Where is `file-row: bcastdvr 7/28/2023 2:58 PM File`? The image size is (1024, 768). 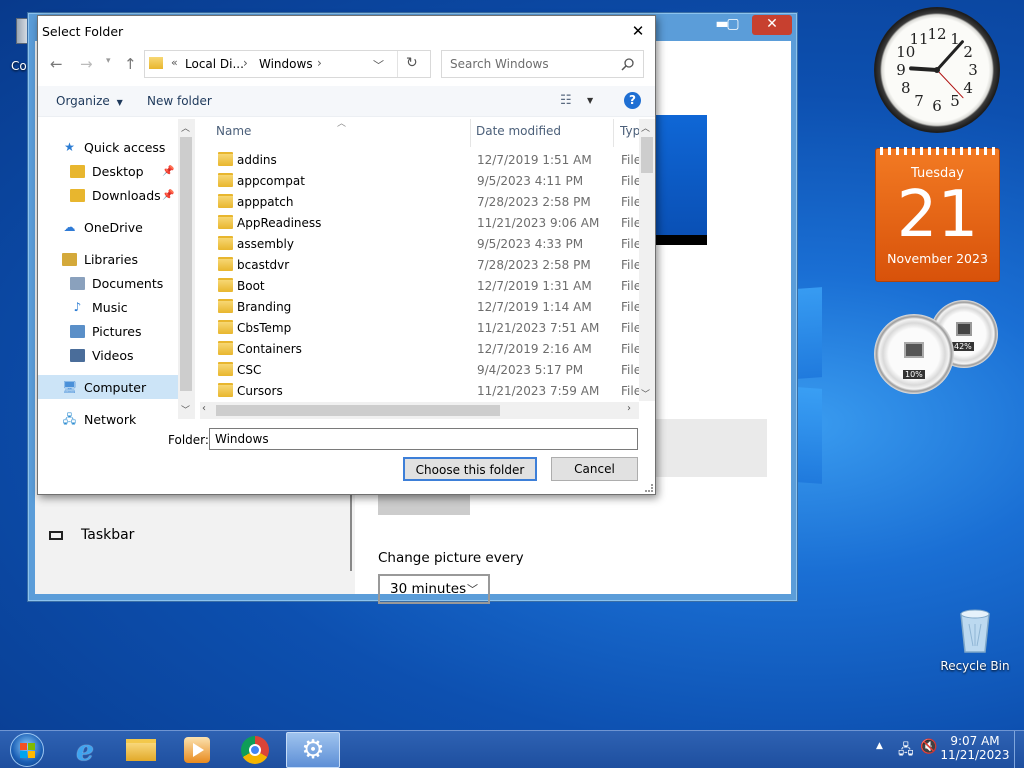
file-row: bcastdvr 7/28/2023 2:58 PM File is located at coordinates (418, 264).